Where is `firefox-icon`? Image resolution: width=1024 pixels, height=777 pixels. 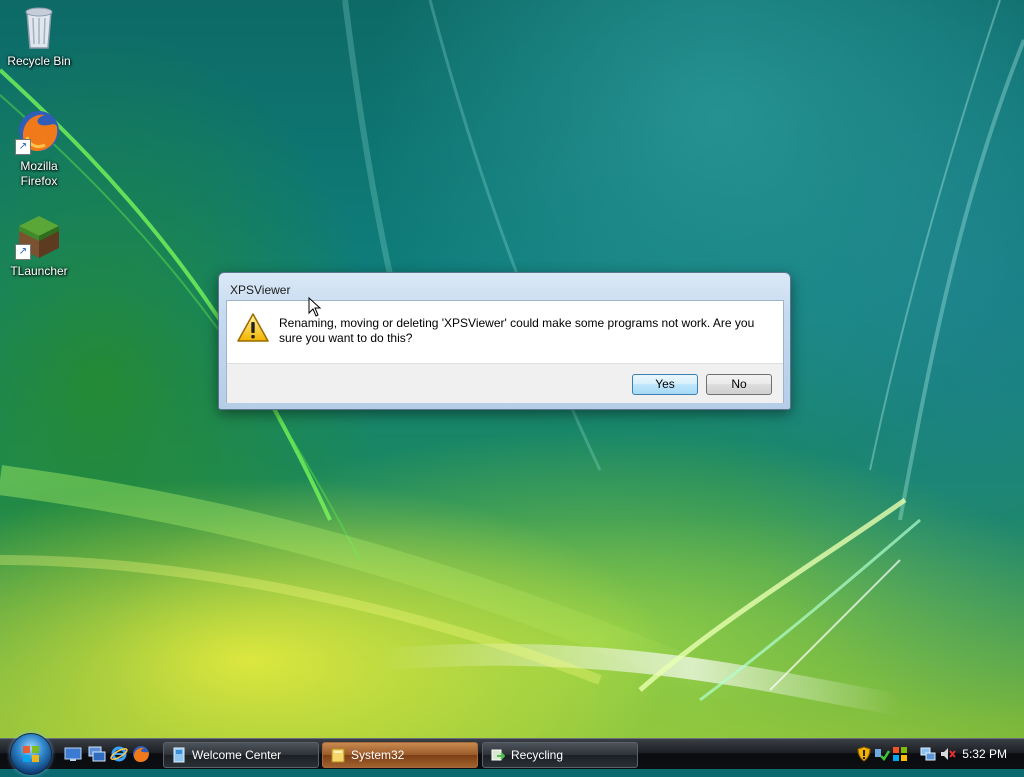
firefox-icon is located at coordinates (141, 754).